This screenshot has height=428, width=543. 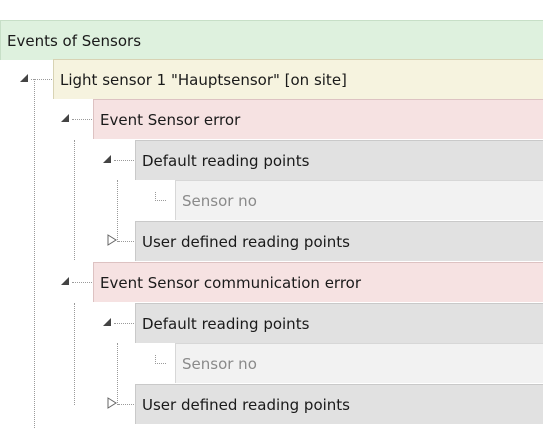 I want to click on tree-row-sensor: Light sensor 1 "Hauptsensor" [on site], so click(x=271, y=79).